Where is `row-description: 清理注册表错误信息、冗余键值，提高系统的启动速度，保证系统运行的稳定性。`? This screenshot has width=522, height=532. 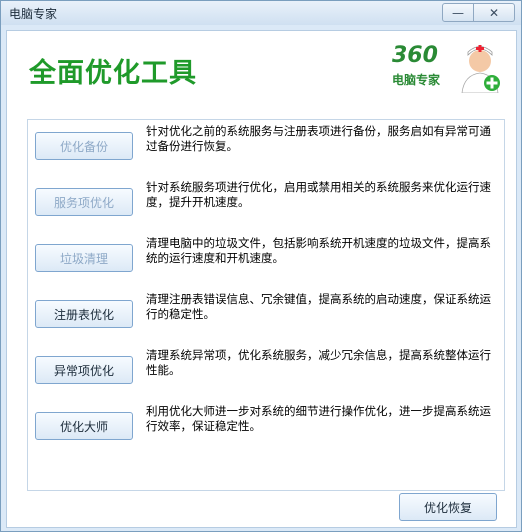
row-description: 清理注册表错误信息、冗余键值，提高系统的启动速度，保证系统运行的稳定性。 is located at coordinates (318, 306).